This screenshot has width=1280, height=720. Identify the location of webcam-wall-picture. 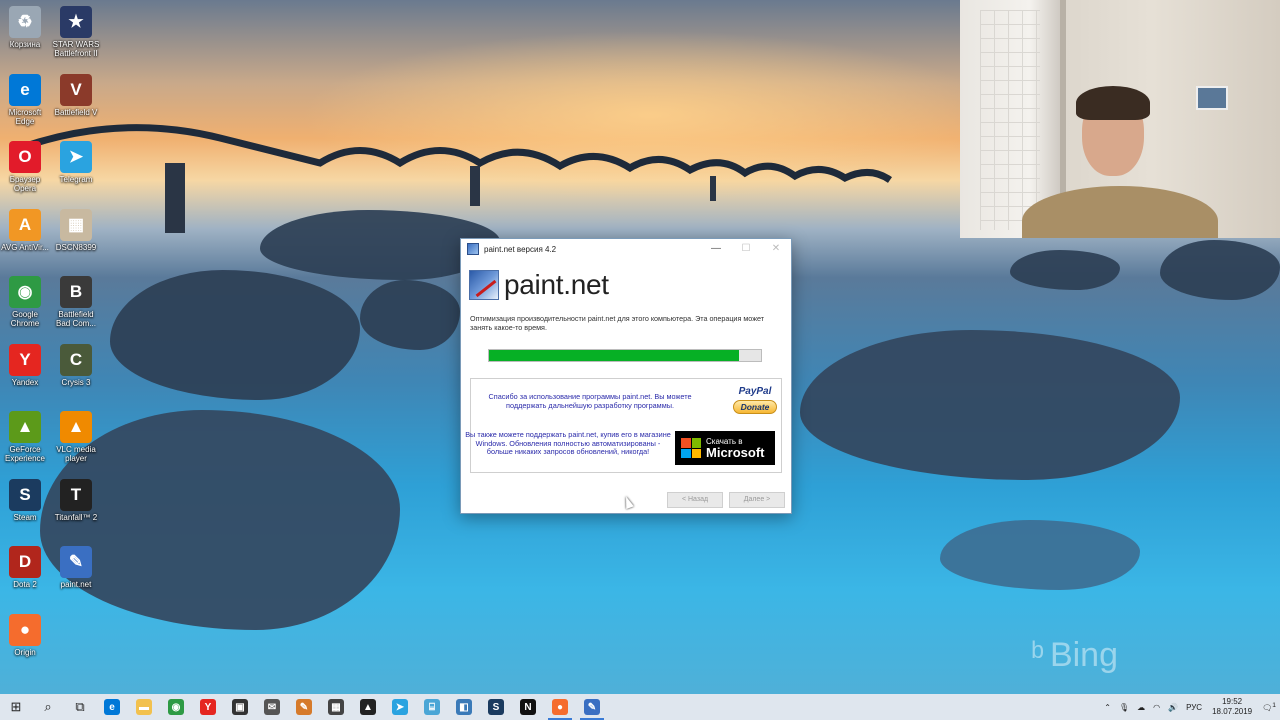
(1212, 98).